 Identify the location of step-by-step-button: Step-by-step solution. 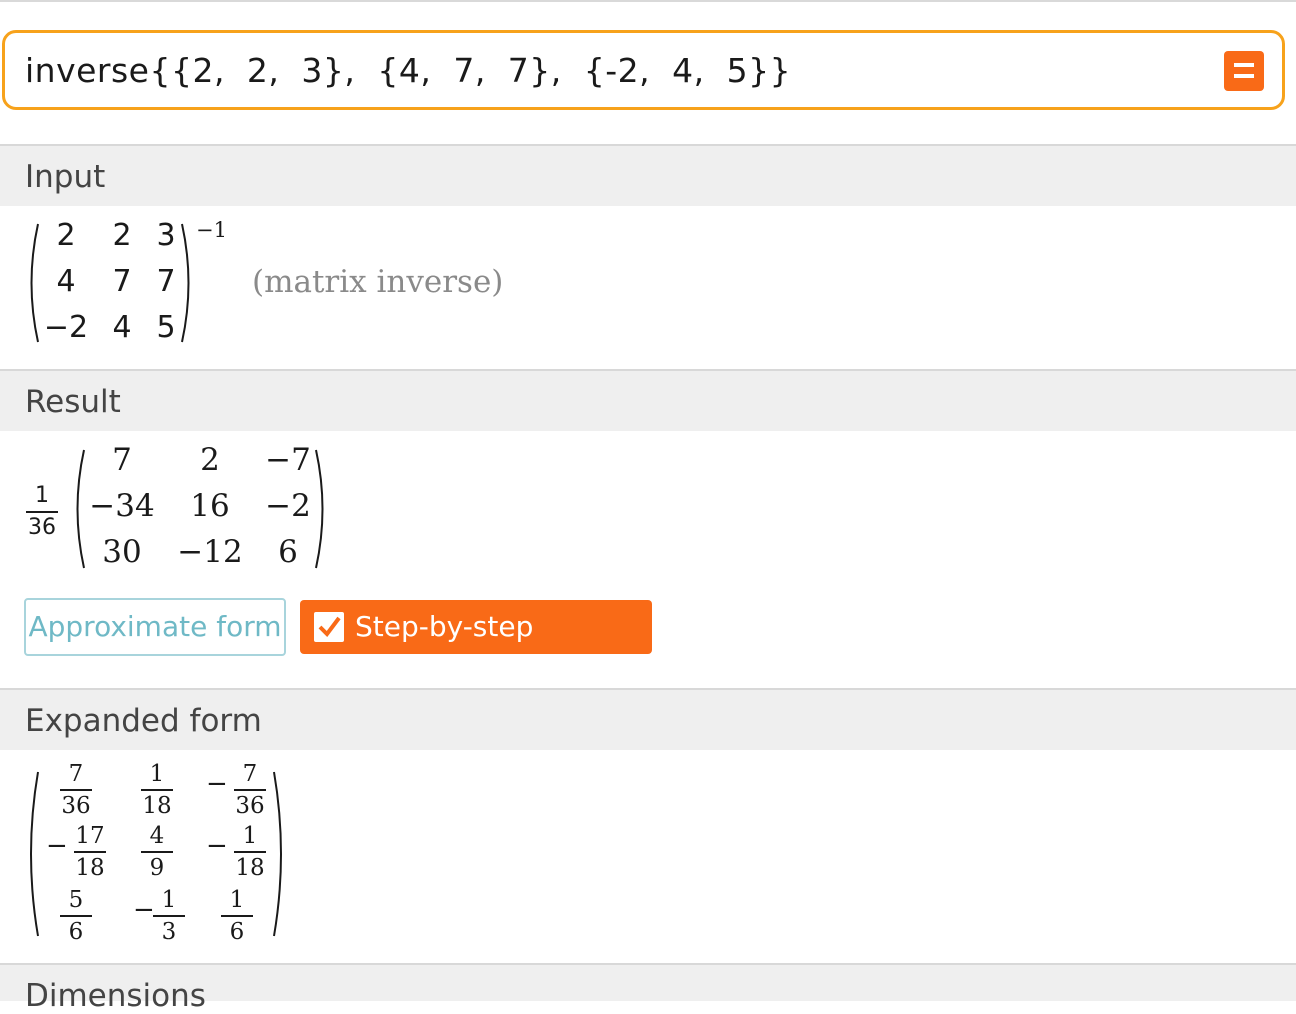
(476, 648).